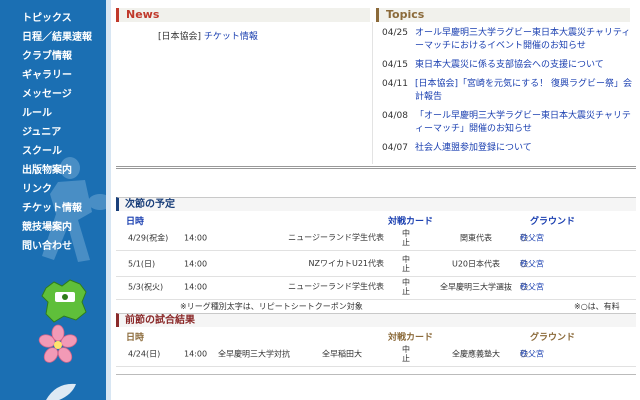  I want to click on sidebar-item-schedule: 日程／結果速報, so click(53, 37).